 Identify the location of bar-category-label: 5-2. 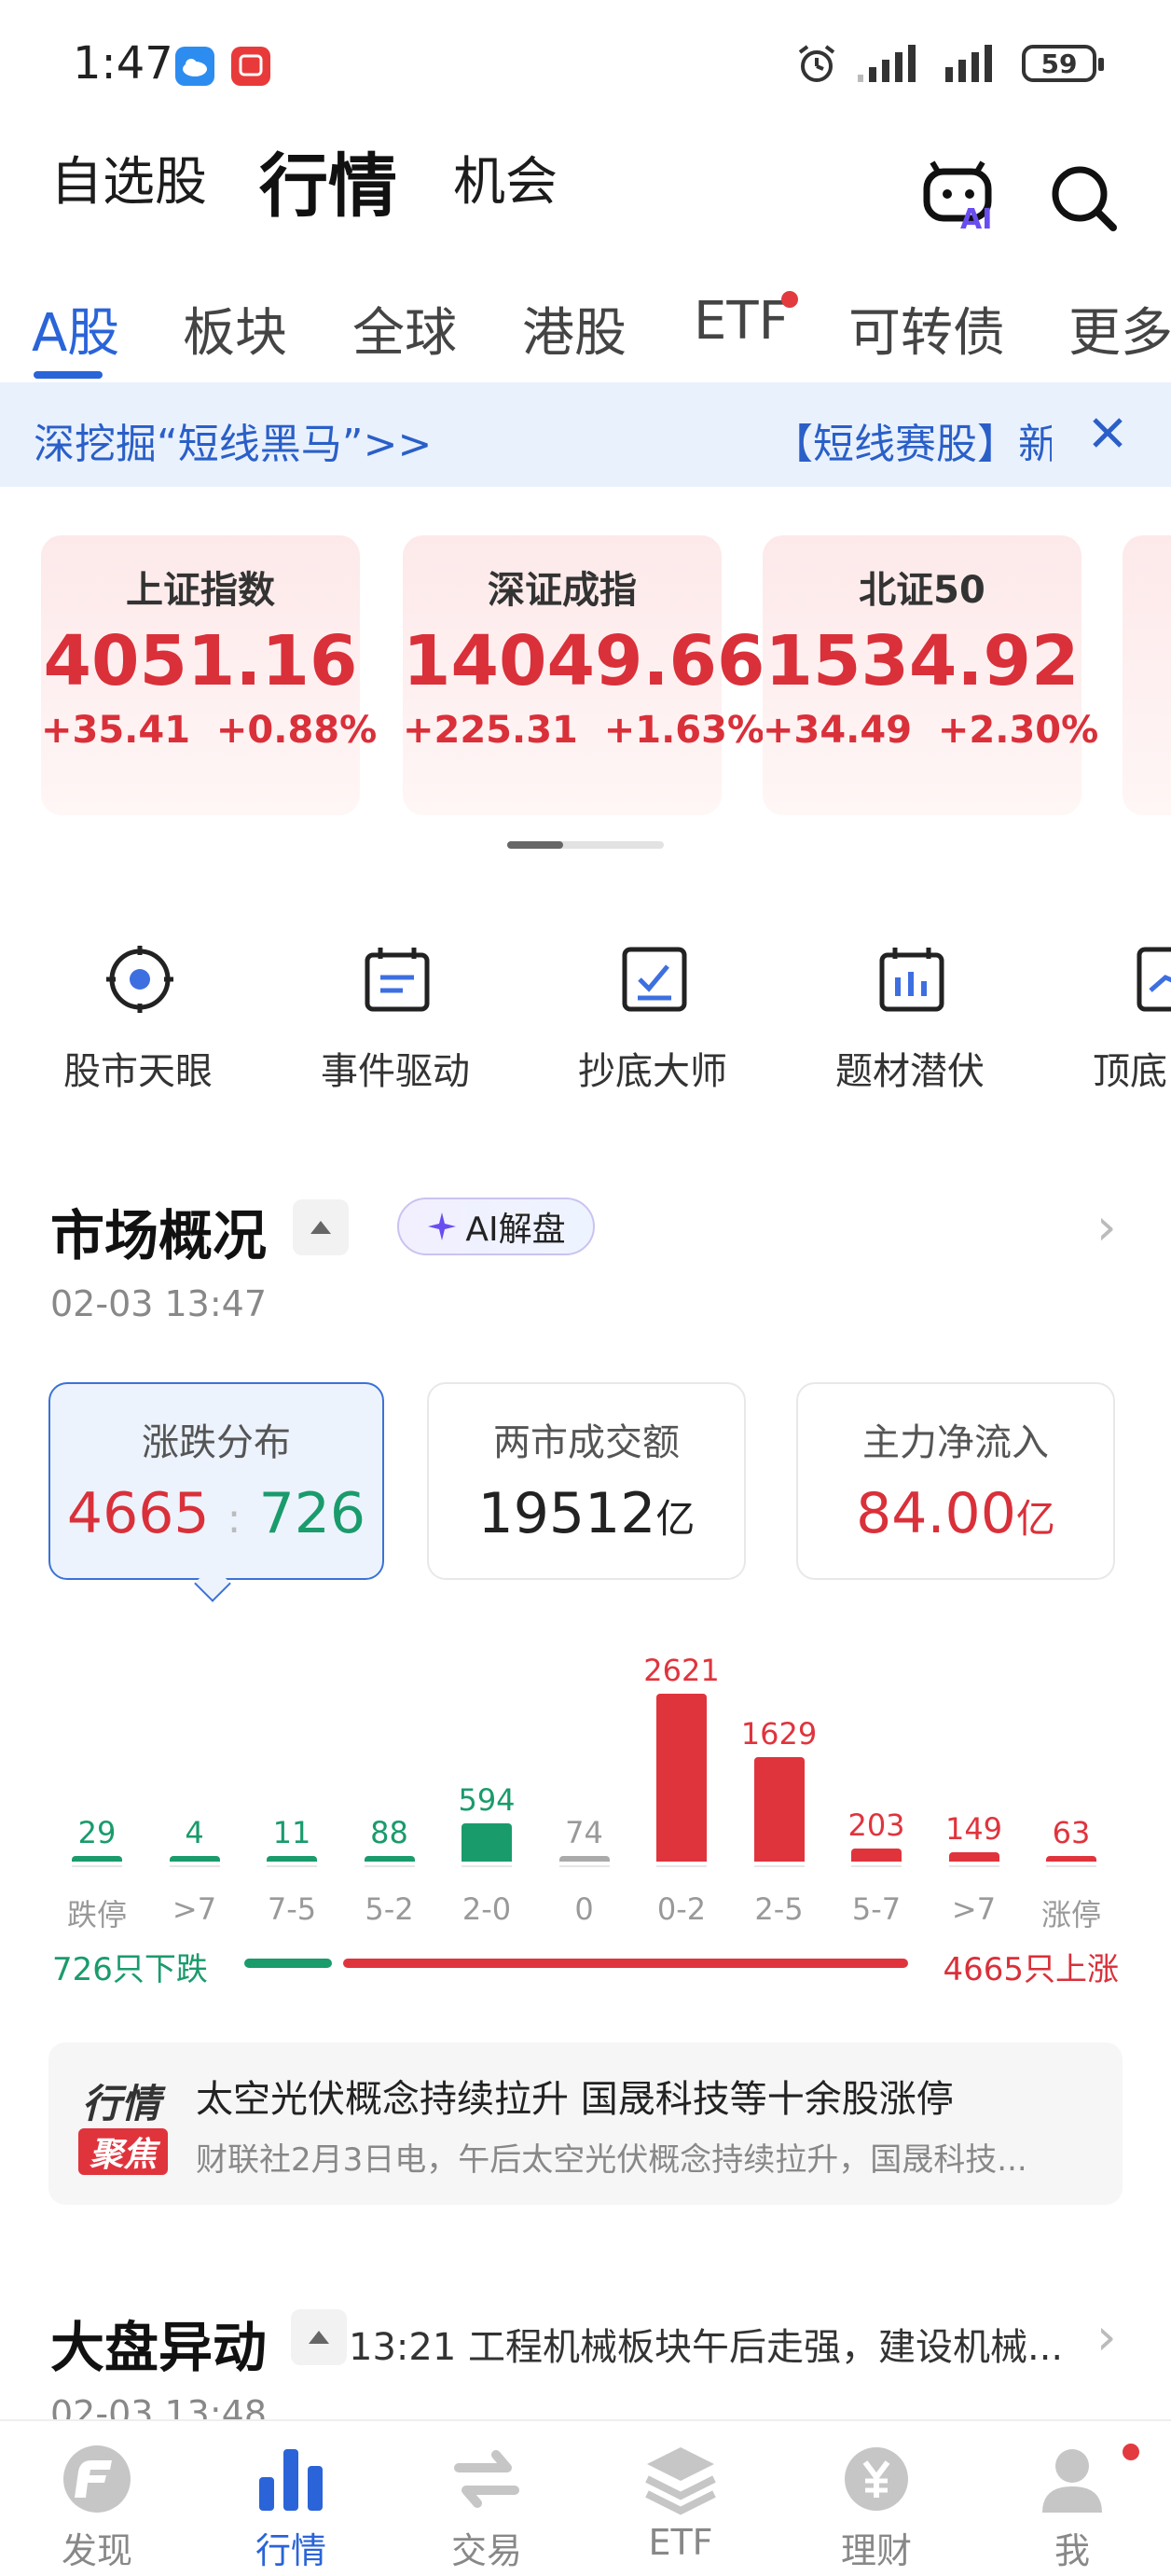
(389, 1909).